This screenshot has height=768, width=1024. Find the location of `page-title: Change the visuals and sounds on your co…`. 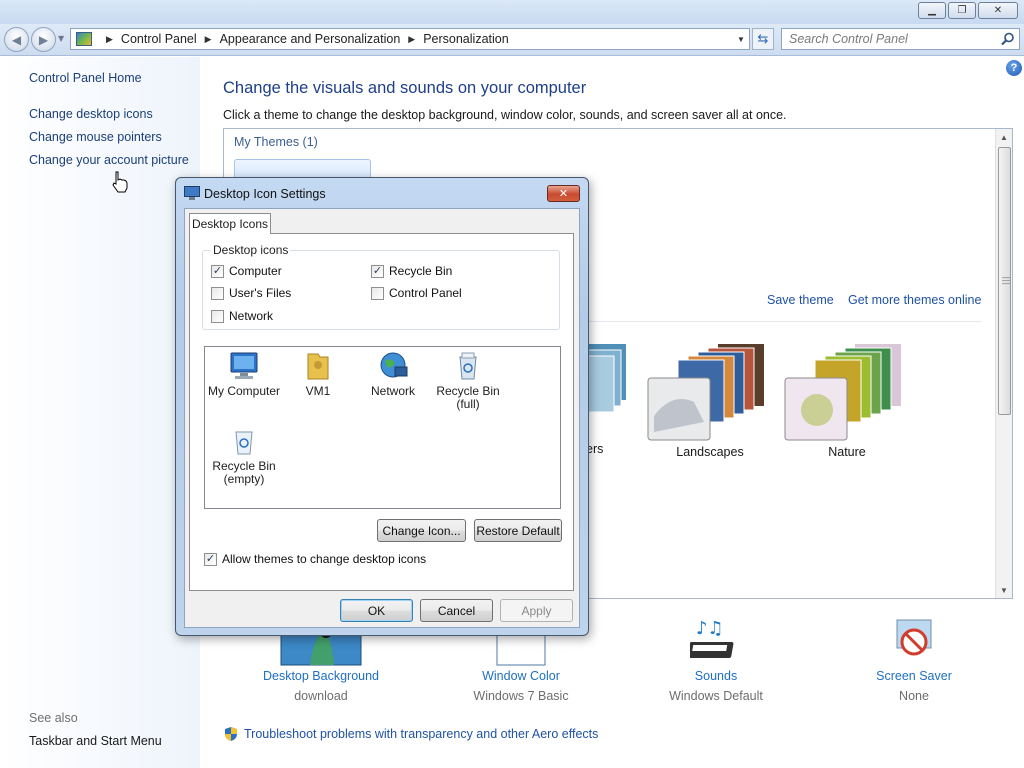

page-title: Change the visuals and sounds on your co… is located at coordinates (405, 88).